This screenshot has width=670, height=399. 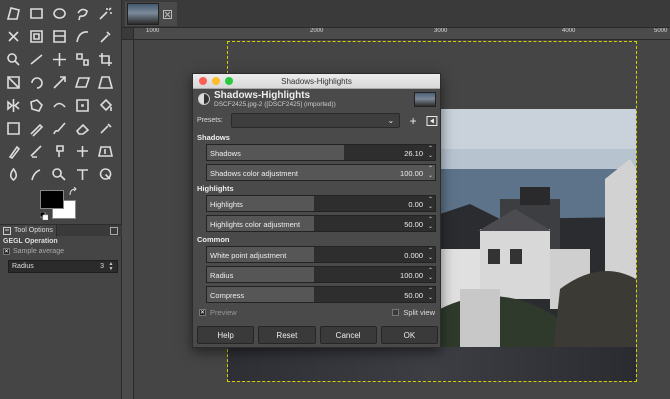 I want to click on zoom-window-icon, so click(x=229, y=81).